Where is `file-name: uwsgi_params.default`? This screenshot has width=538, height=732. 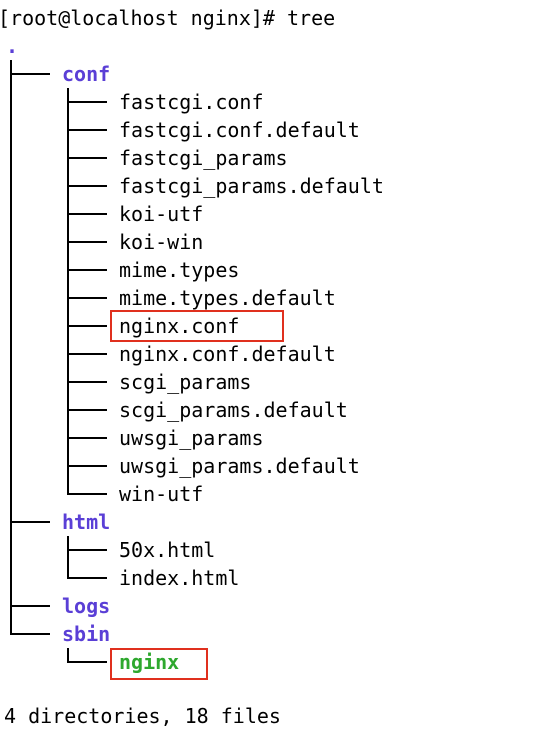 file-name: uwsgi_params.default is located at coordinates (239, 466).